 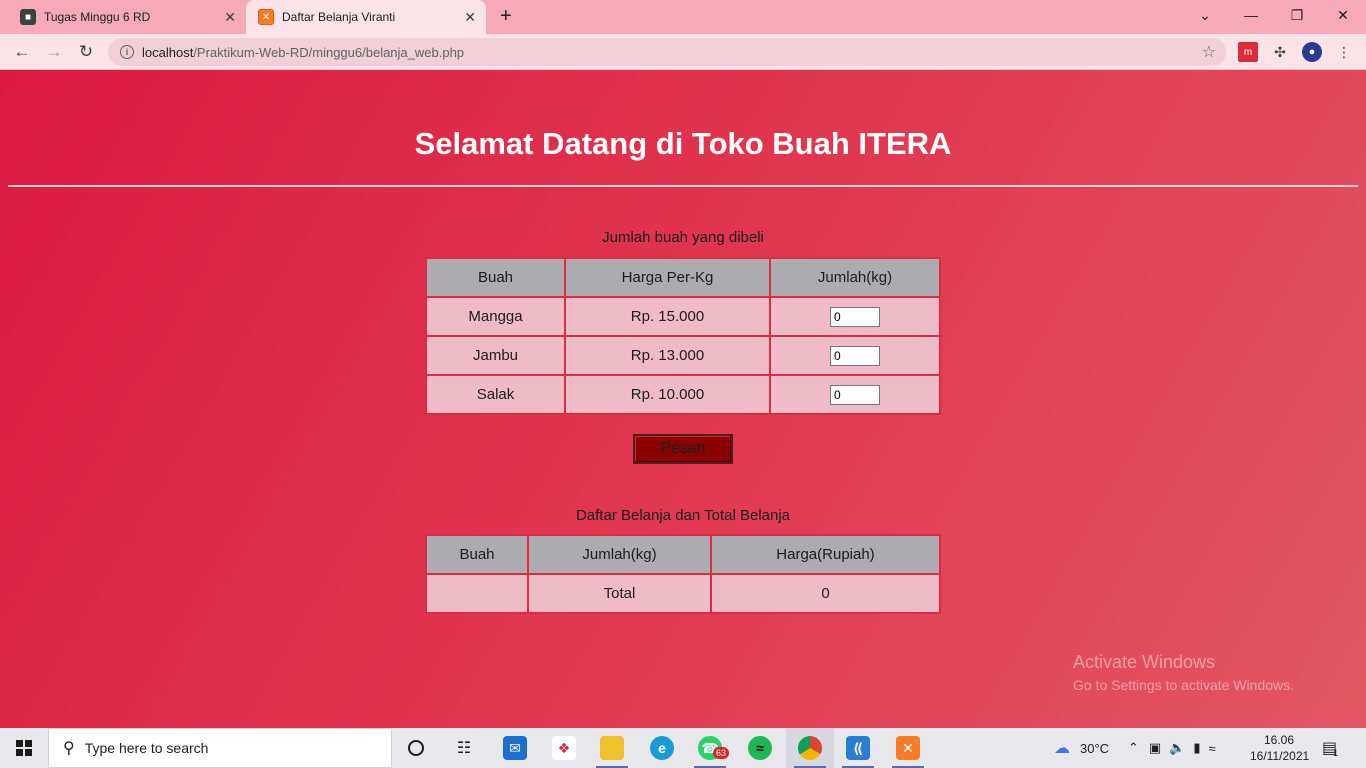 I want to click on reload-button: ↻, so click(x=86, y=52).